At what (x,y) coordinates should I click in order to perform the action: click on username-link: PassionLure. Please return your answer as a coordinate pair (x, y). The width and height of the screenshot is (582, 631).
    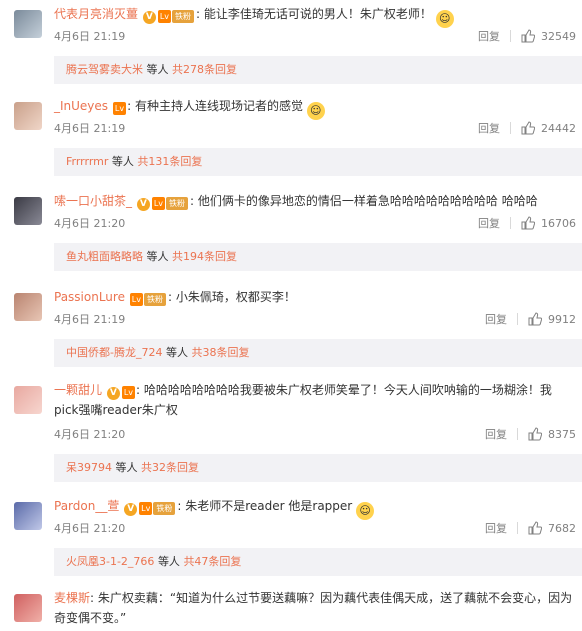
    Looking at the image, I should click on (89, 297).